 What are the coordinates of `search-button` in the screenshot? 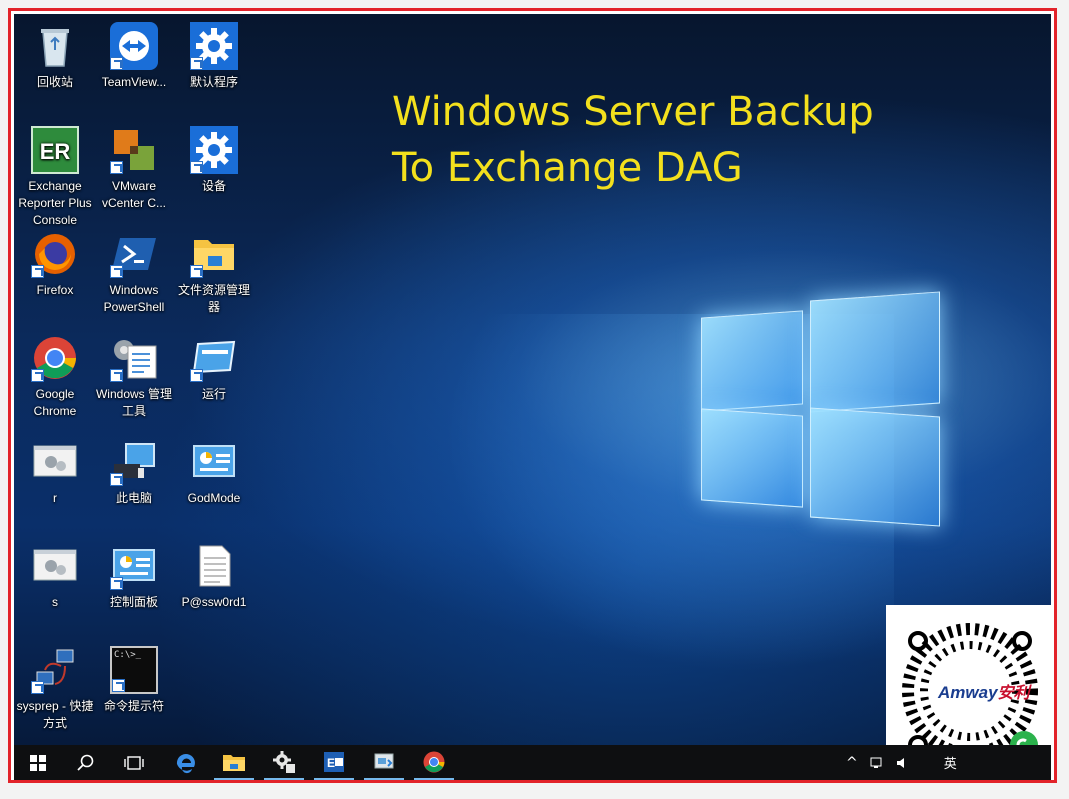 It's located at (86, 762).